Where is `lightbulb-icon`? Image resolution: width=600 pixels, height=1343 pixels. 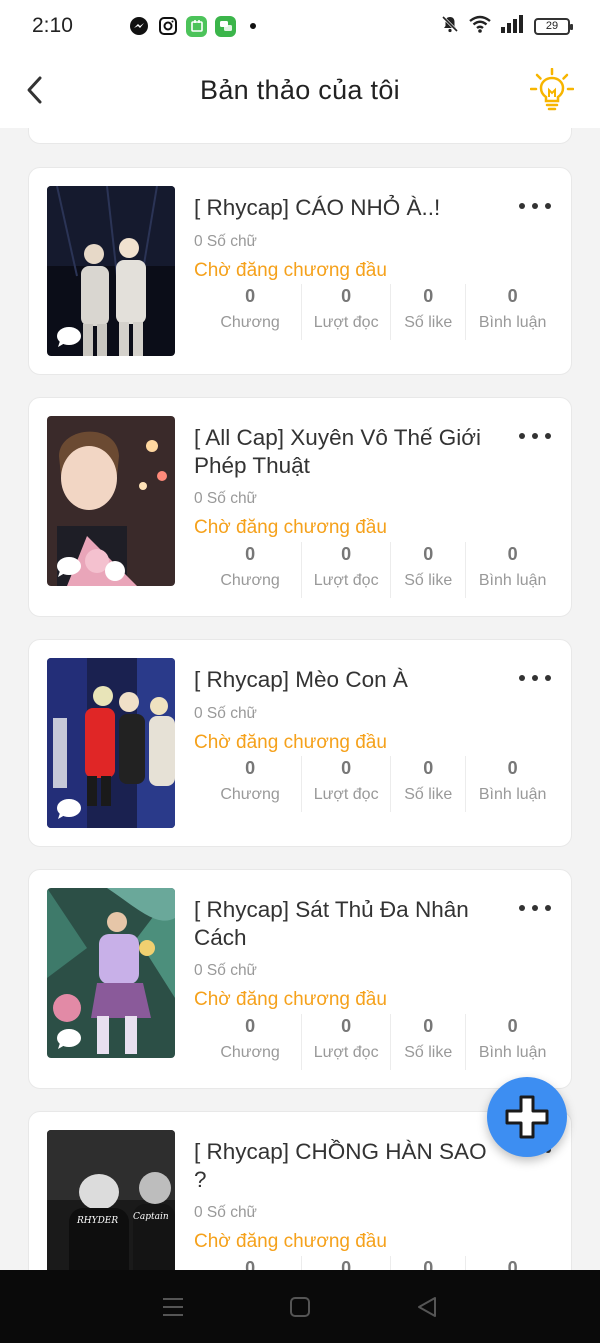
lightbulb-icon is located at coordinates (552, 89).